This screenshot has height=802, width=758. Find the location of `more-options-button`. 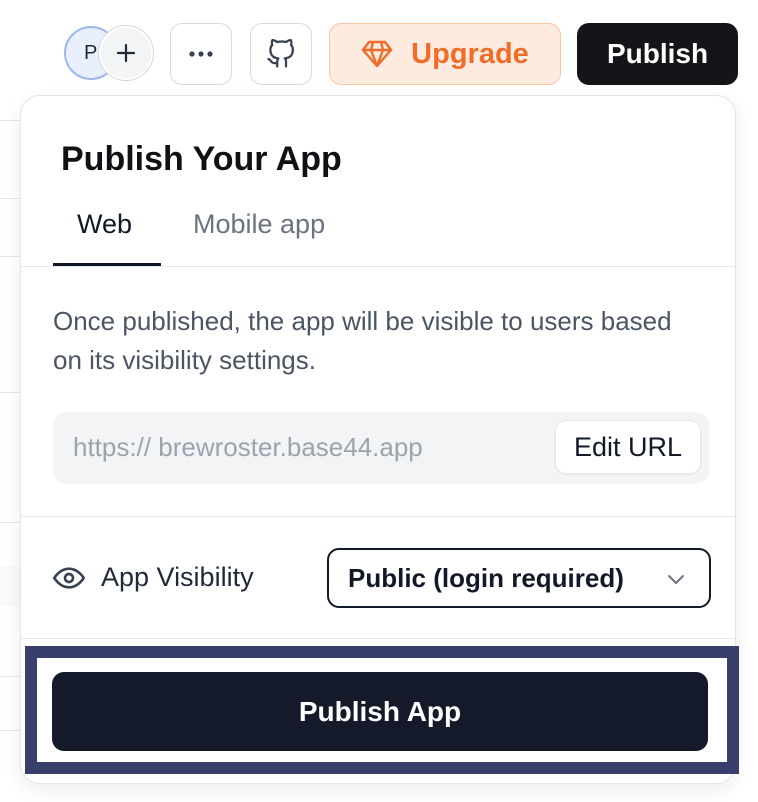

more-options-button is located at coordinates (201, 54).